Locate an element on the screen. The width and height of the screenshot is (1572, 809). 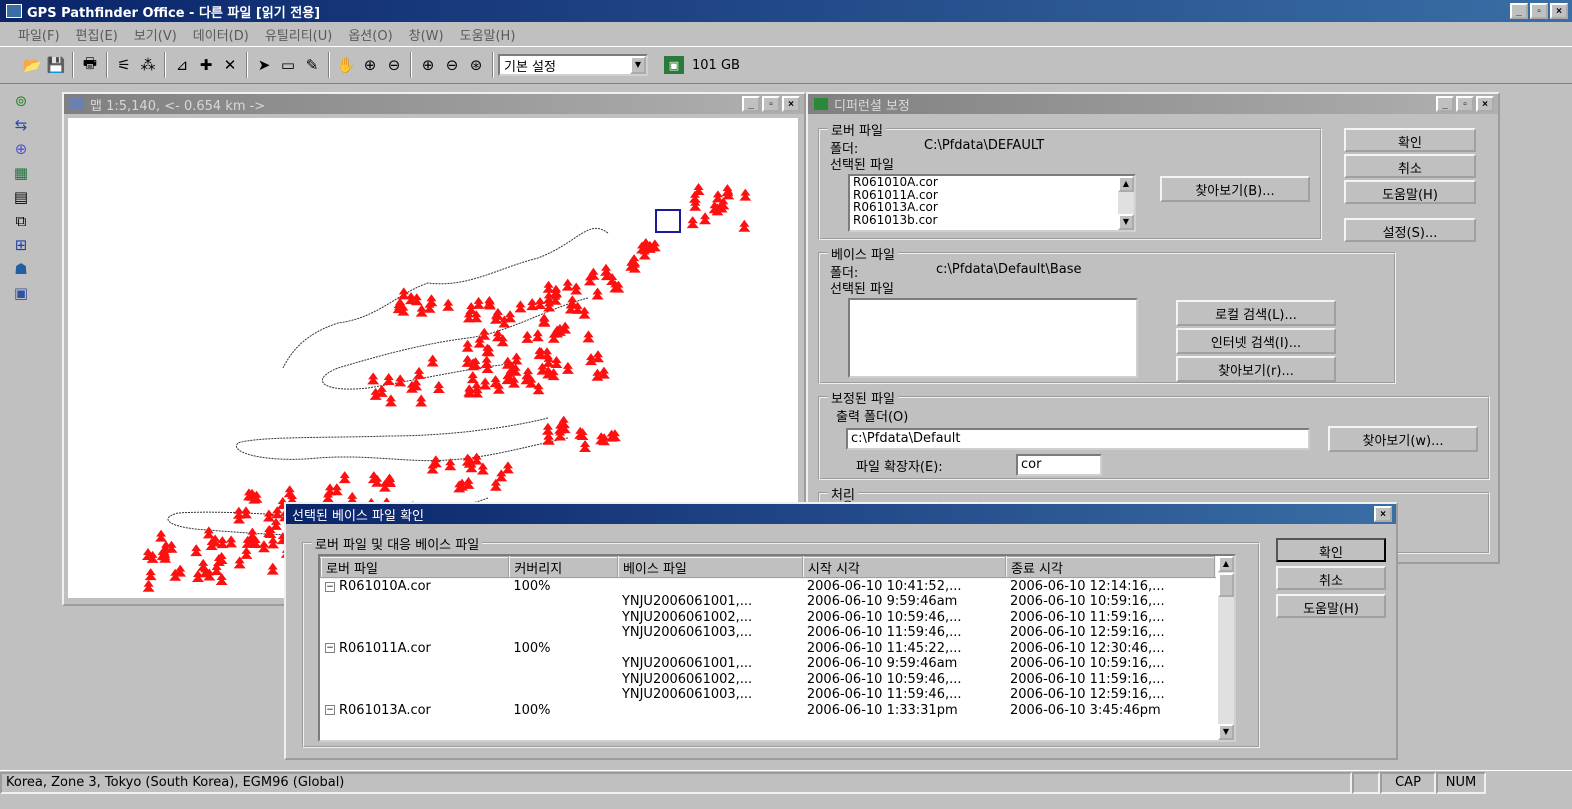
confirm-ok-button: 확인 is located at coordinates (1331, 550).